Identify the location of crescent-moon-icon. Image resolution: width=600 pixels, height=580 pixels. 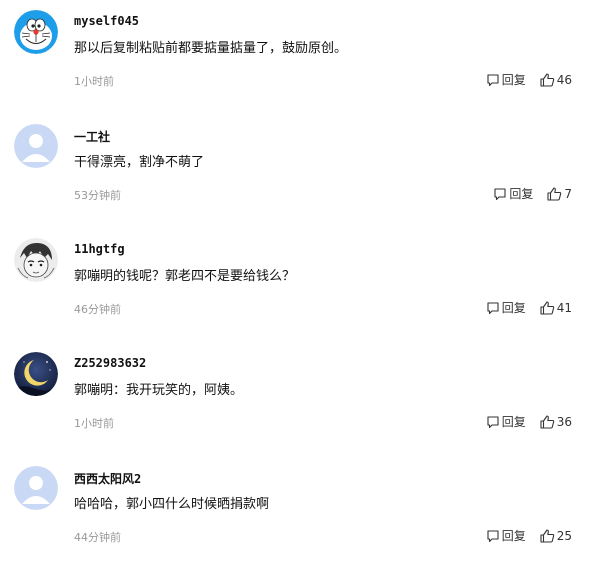
(36, 374).